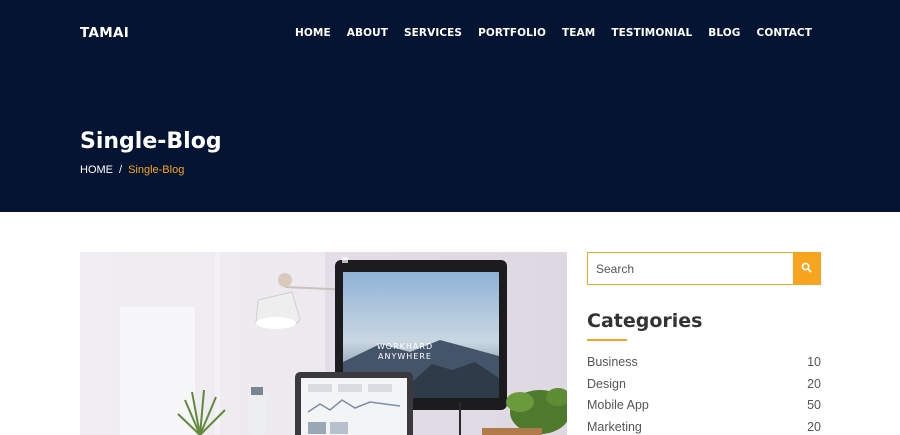 Image resolution: width=900 pixels, height=435 pixels. What do you see at coordinates (405, 346) in the screenshot?
I see `image-text-line-1: WORKHARD` at bounding box center [405, 346].